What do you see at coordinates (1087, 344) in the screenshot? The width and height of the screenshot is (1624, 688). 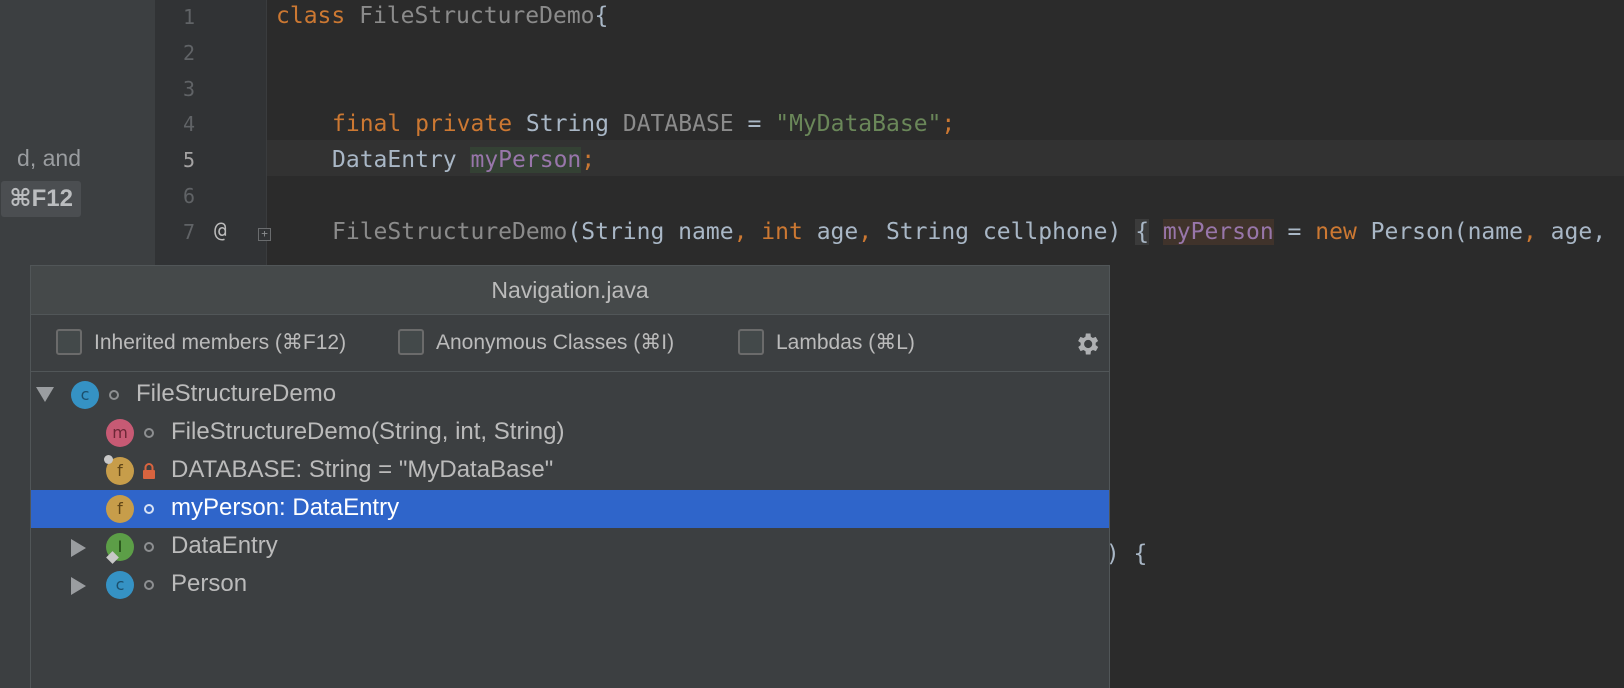 I see `gear-icon` at bounding box center [1087, 344].